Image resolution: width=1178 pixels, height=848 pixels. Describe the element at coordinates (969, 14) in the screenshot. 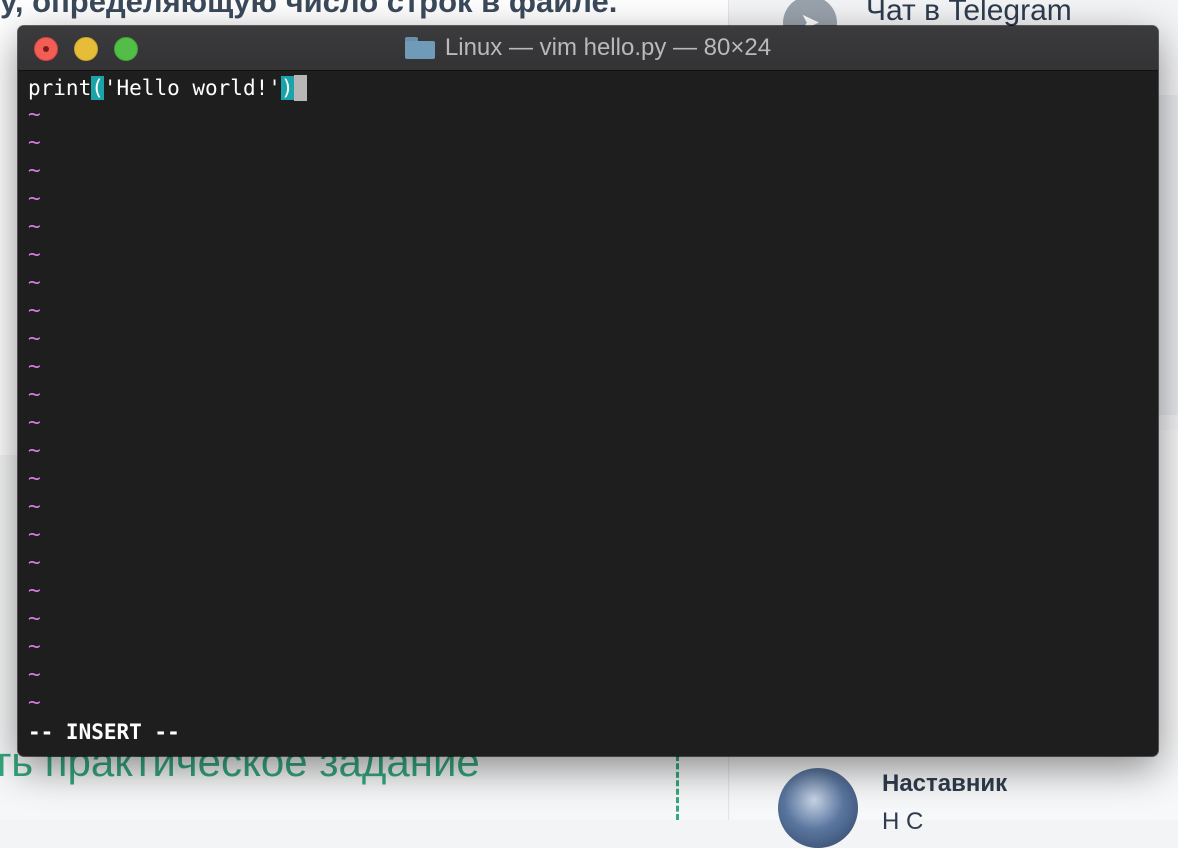

I see `telegram-chat-link: Чат в Telegram` at that location.